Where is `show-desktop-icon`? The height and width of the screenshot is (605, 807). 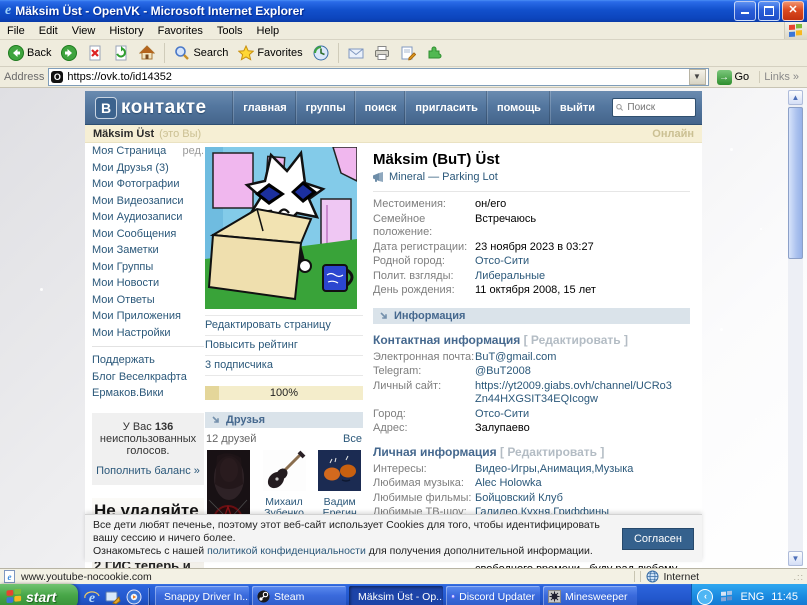
show-desktop-icon is located at coordinates (113, 597).